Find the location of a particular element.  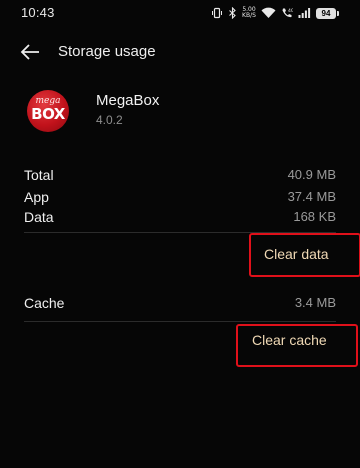

storage-row-cache: Cache 3.4 MB is located at coordinates (180, 304).